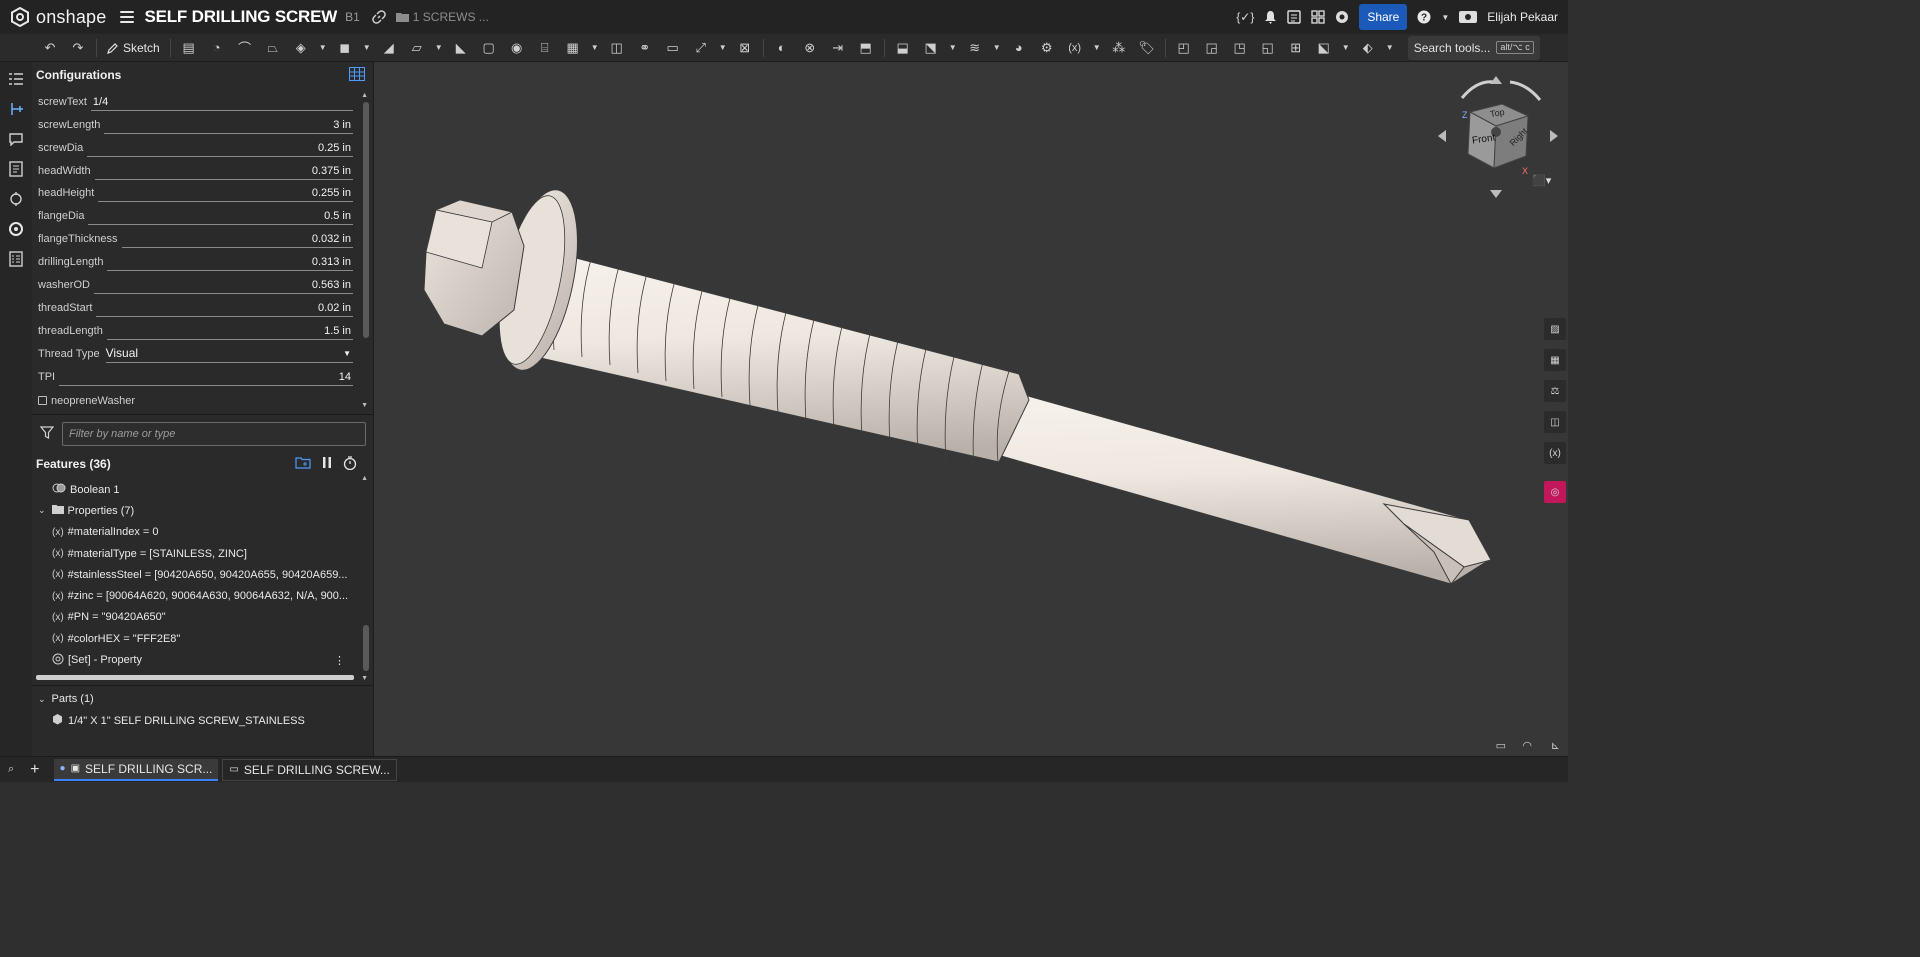 The image size is (1920, 957). Describe the element at coordinates (47, 434) in the screenshot. I see `filter-icon` at that location.